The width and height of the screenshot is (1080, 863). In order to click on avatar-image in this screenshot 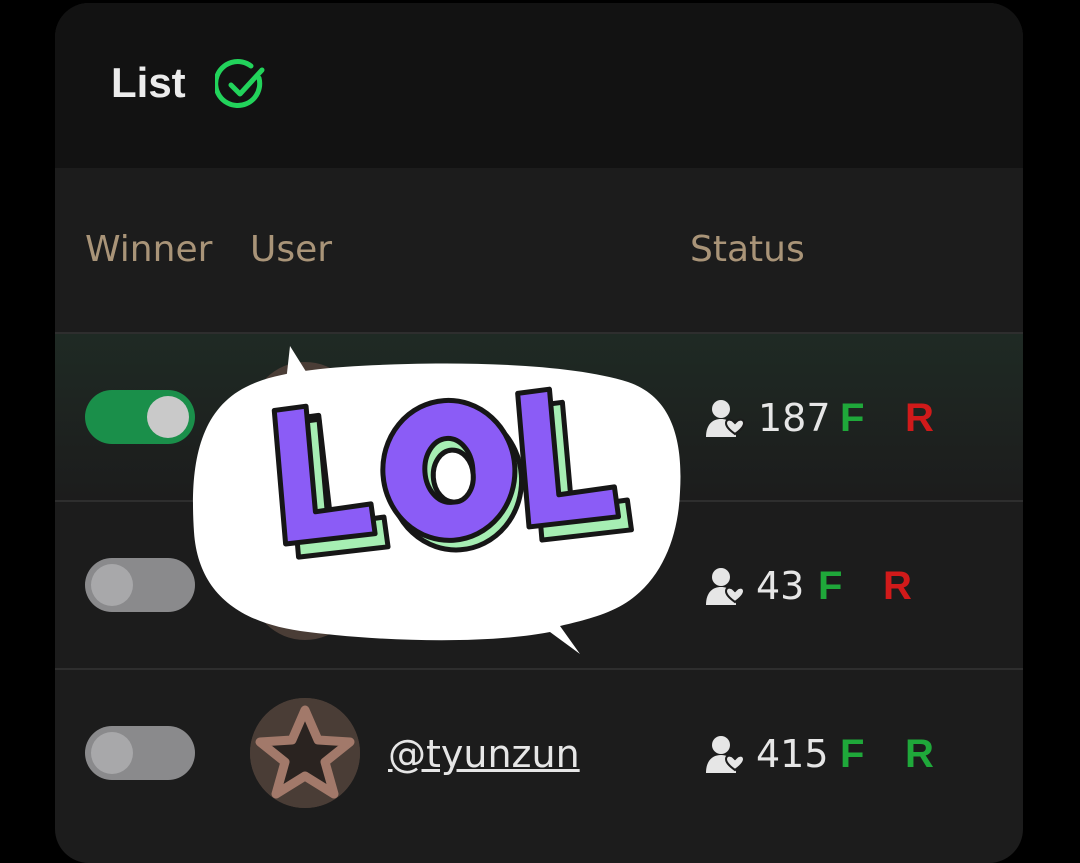, I will do `click(305, 753)`.